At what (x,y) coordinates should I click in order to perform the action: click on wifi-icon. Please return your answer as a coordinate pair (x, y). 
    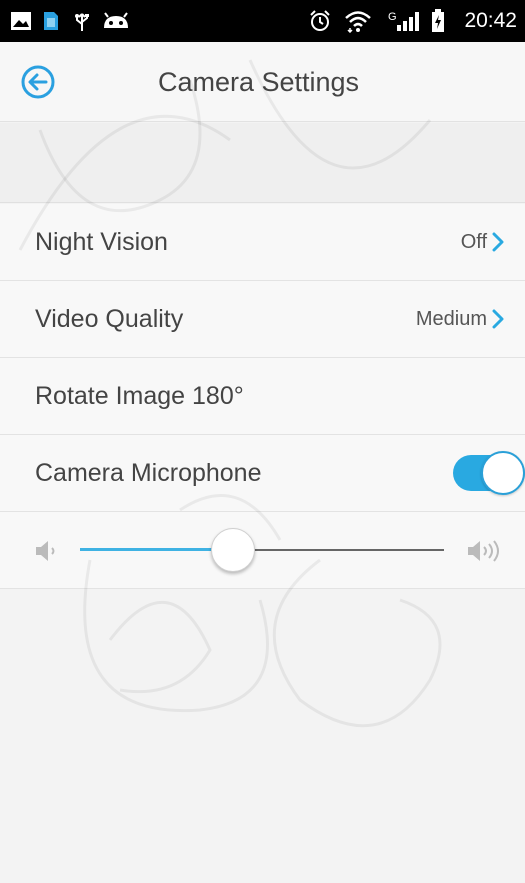
    Looking at the image, I should click on (358, 21).